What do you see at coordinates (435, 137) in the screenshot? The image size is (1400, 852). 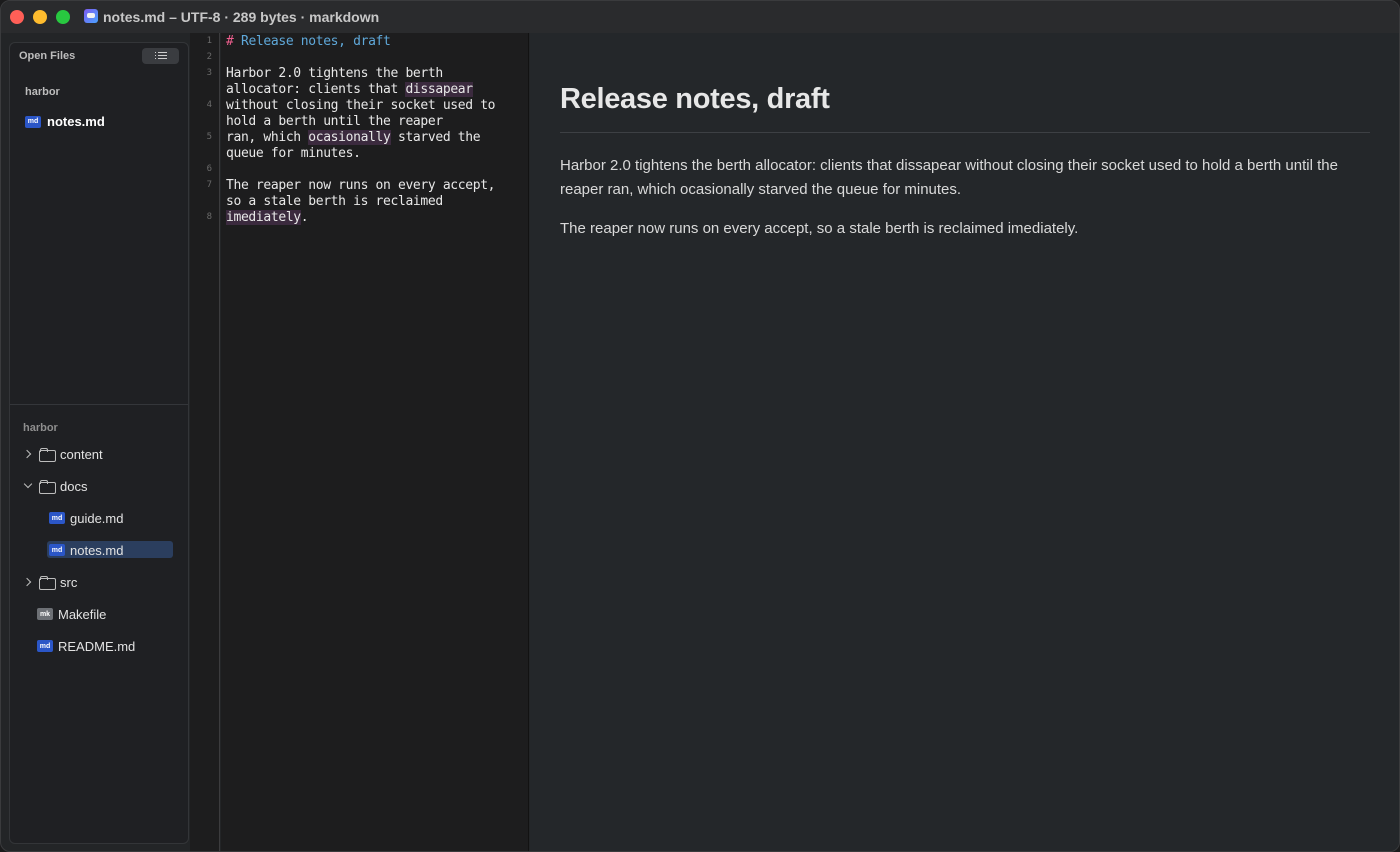 I see `code-text: starved the` at bounding box center [435, 137].